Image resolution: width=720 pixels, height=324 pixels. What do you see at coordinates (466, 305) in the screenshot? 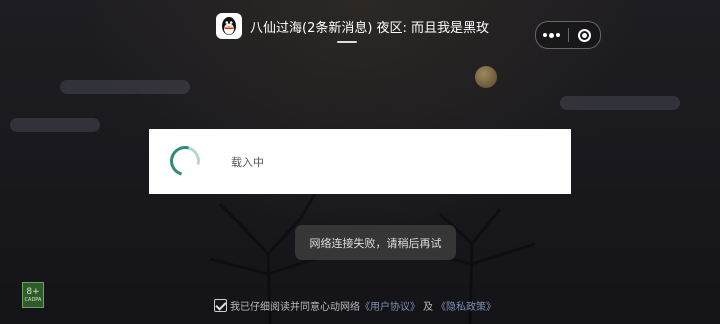
I see `privacy-policy-link: 《隐私政策》` at bounding box center [466, 305].